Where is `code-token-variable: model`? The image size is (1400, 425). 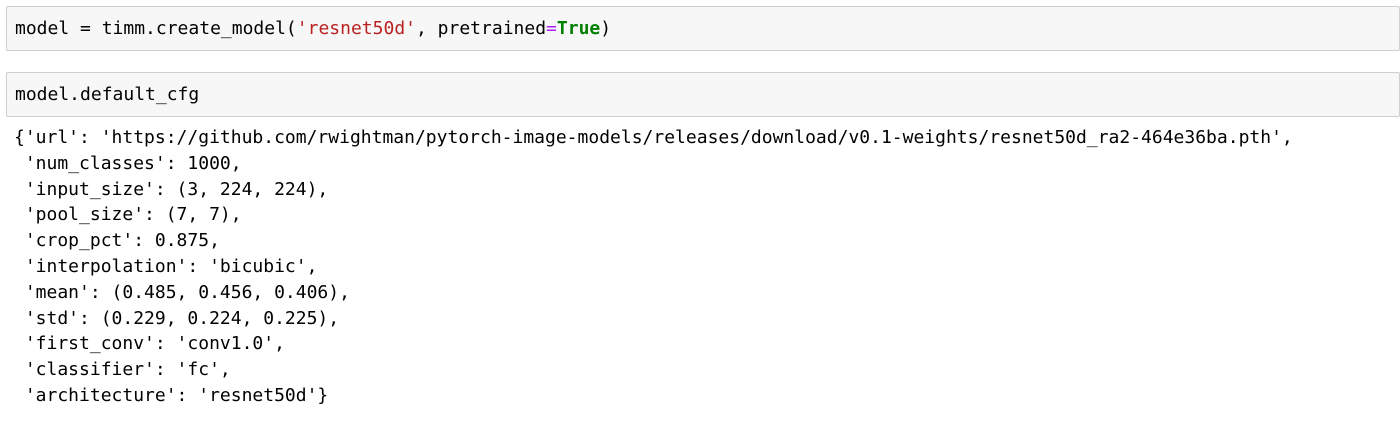 code-token-variable: model is located at coordinates (42, 28).